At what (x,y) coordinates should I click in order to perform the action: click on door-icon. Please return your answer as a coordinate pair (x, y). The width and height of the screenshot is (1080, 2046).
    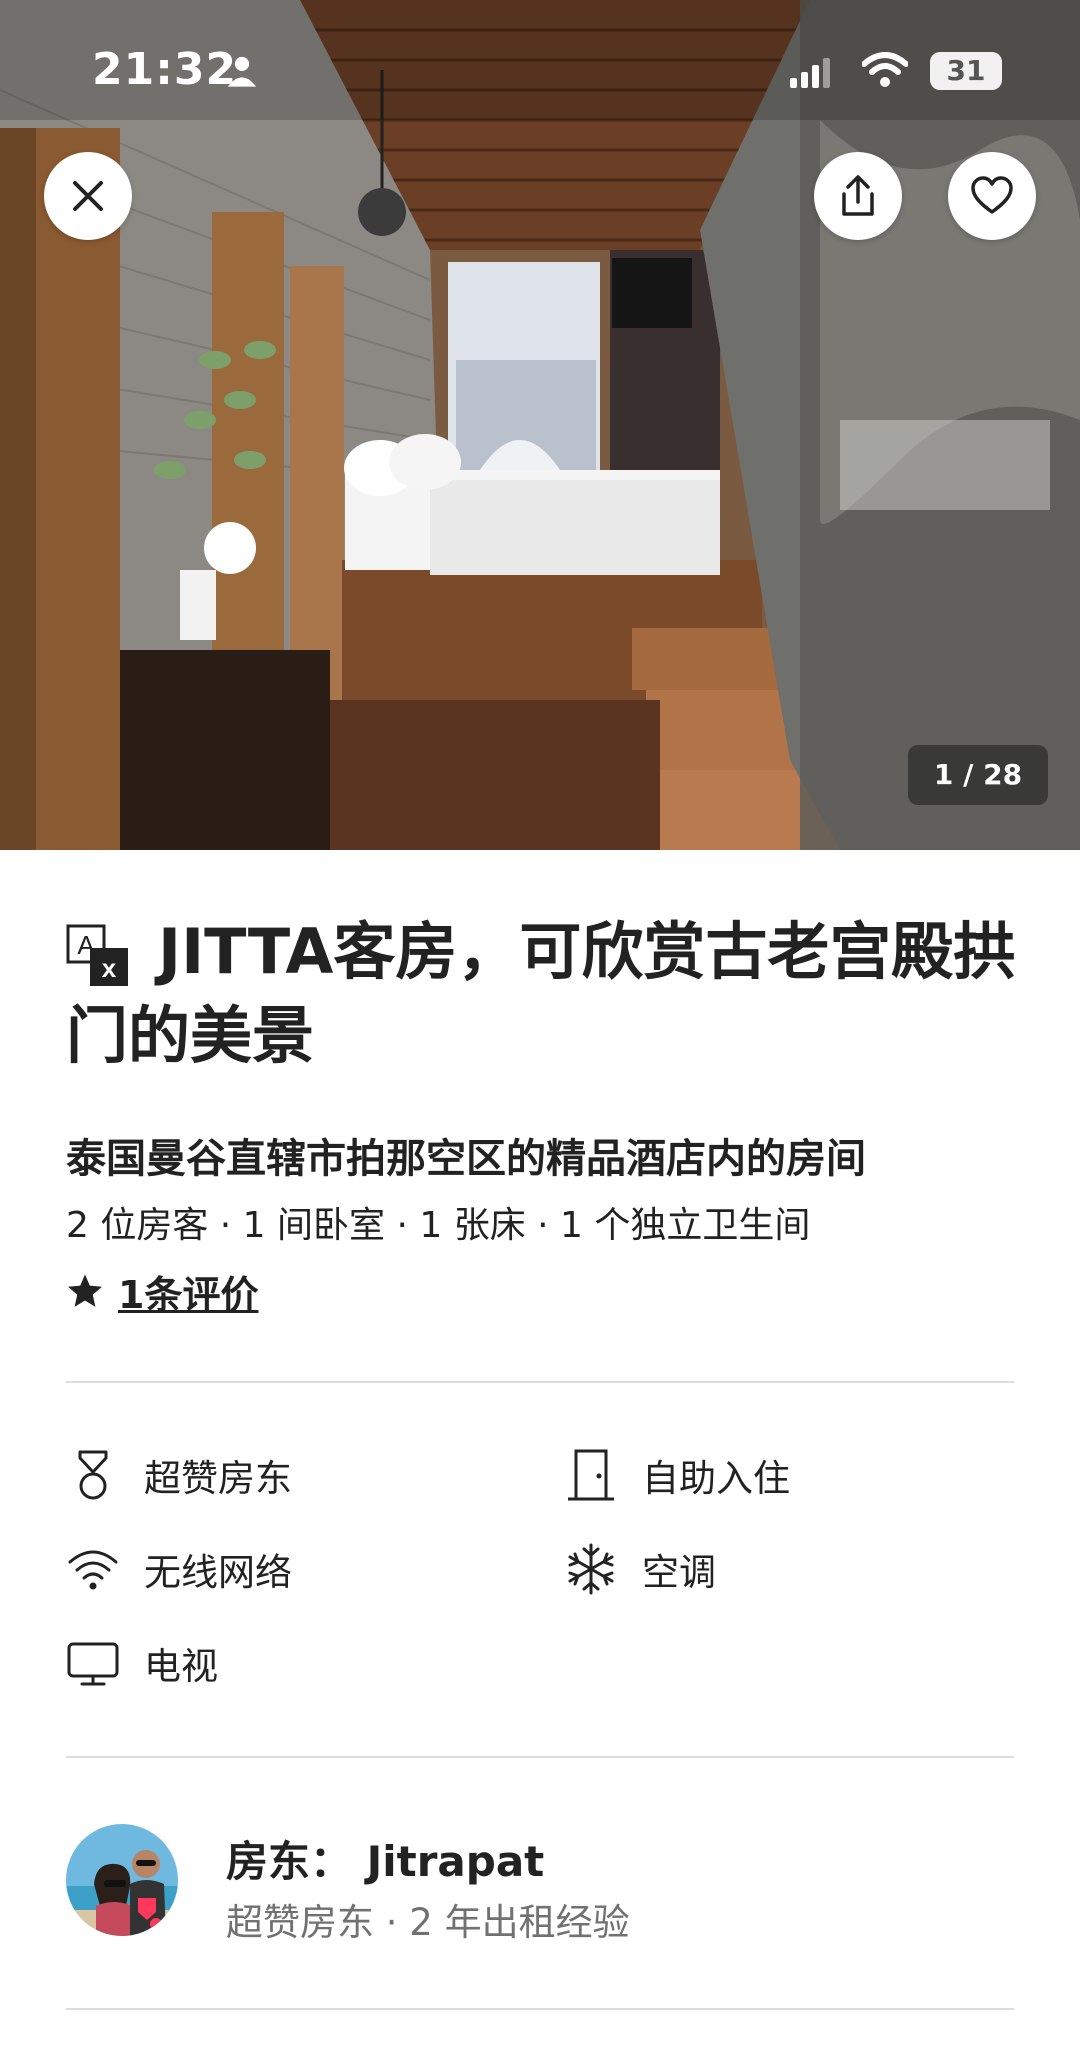
    Looking at the image, I should click on (591, 1475).